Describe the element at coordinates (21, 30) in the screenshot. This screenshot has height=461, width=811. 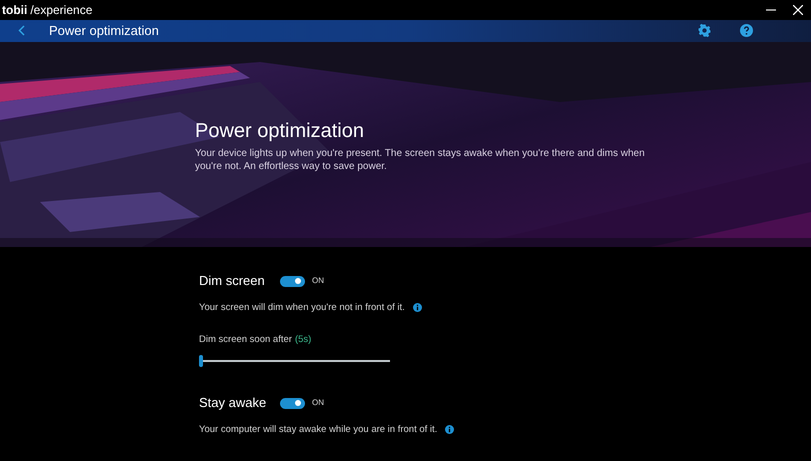
I see `back-icon` at that location.